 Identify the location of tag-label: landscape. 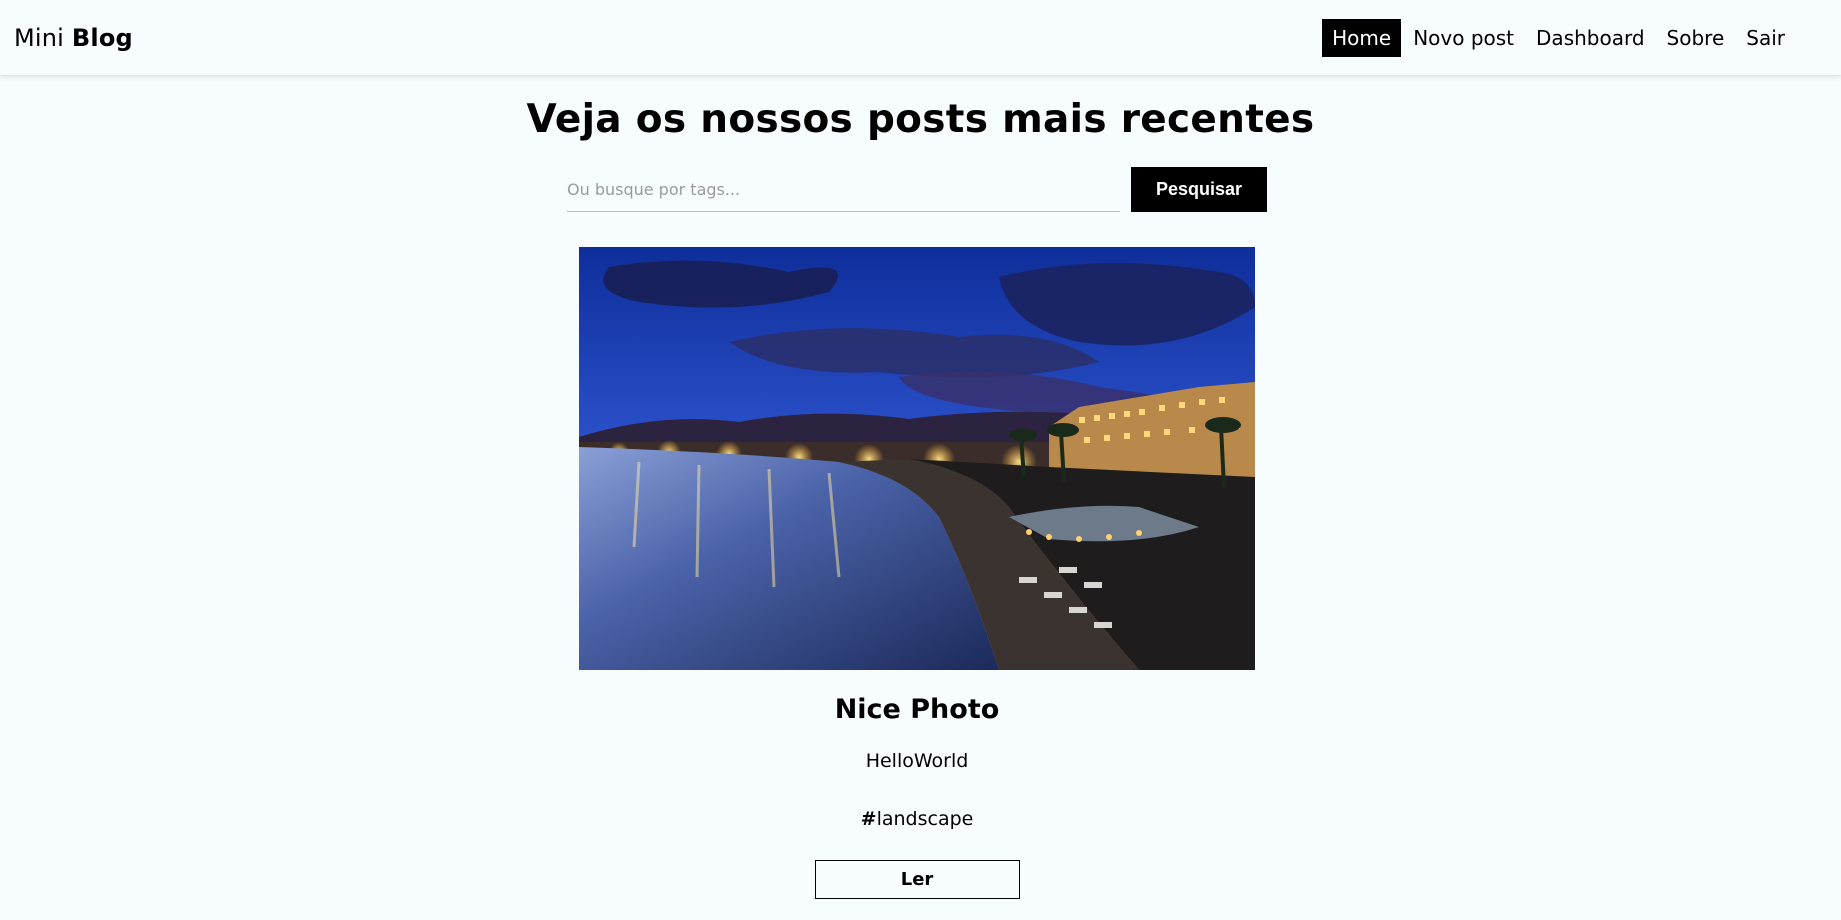
(925, 819).